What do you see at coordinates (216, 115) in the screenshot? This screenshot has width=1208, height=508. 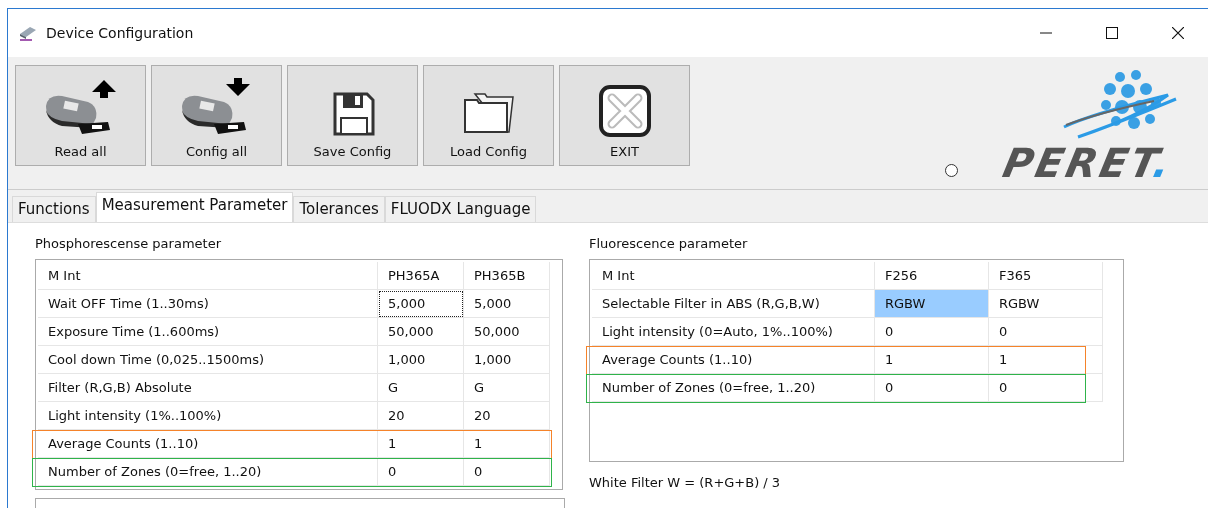 I see `toolbar-button: Config all` at bounding box center [216, 115].